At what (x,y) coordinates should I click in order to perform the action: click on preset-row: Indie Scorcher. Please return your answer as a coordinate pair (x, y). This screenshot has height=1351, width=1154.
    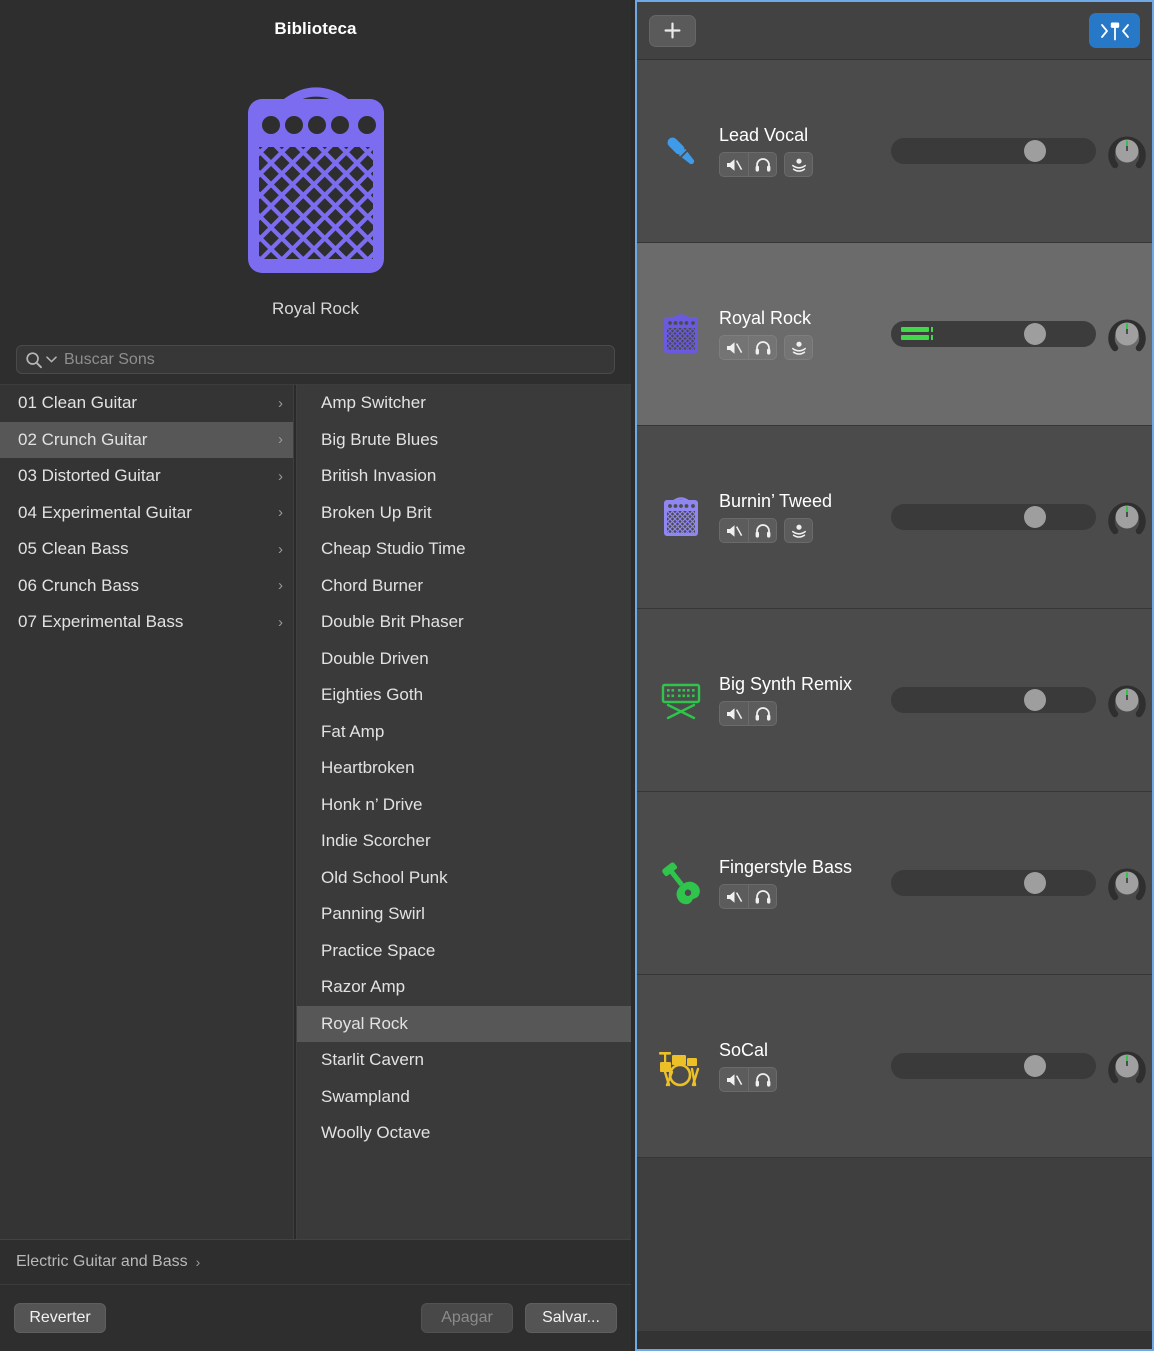
    Looking at the image, I should click on (464, 841).